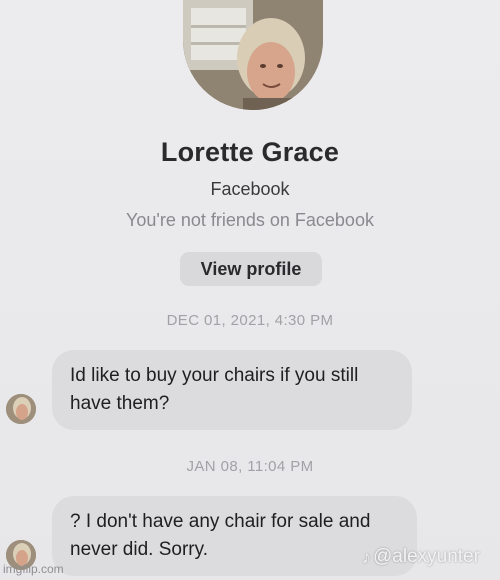  I want to click on tiktok-handle: @alexyunter, so click(426, 556).